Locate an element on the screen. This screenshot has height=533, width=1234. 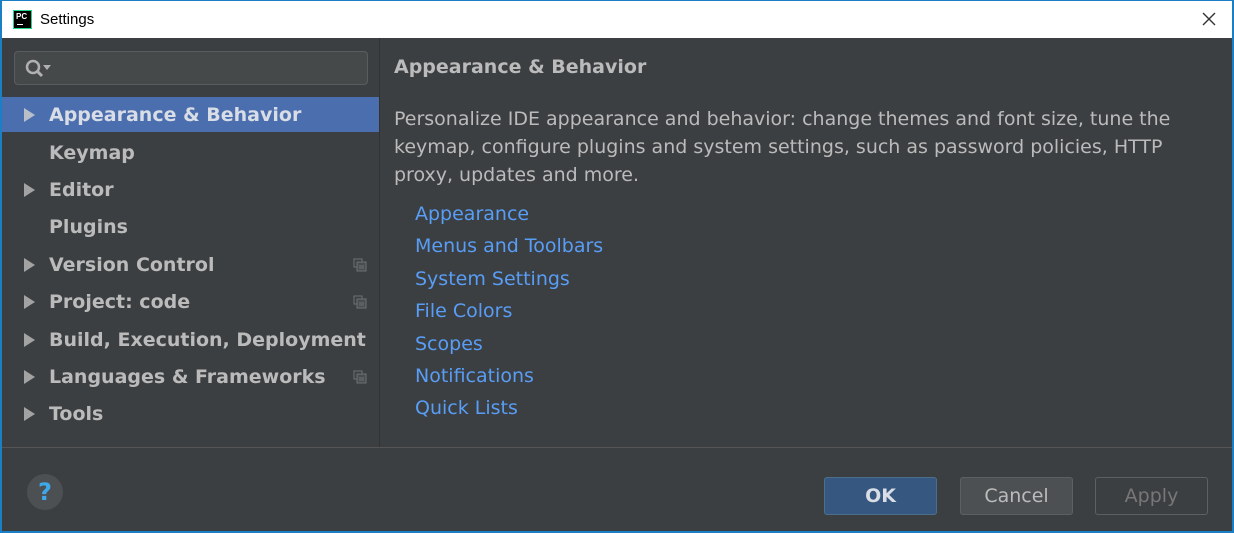
sidebar-item-version-control: Version Control is located at coordinates (190, 264).